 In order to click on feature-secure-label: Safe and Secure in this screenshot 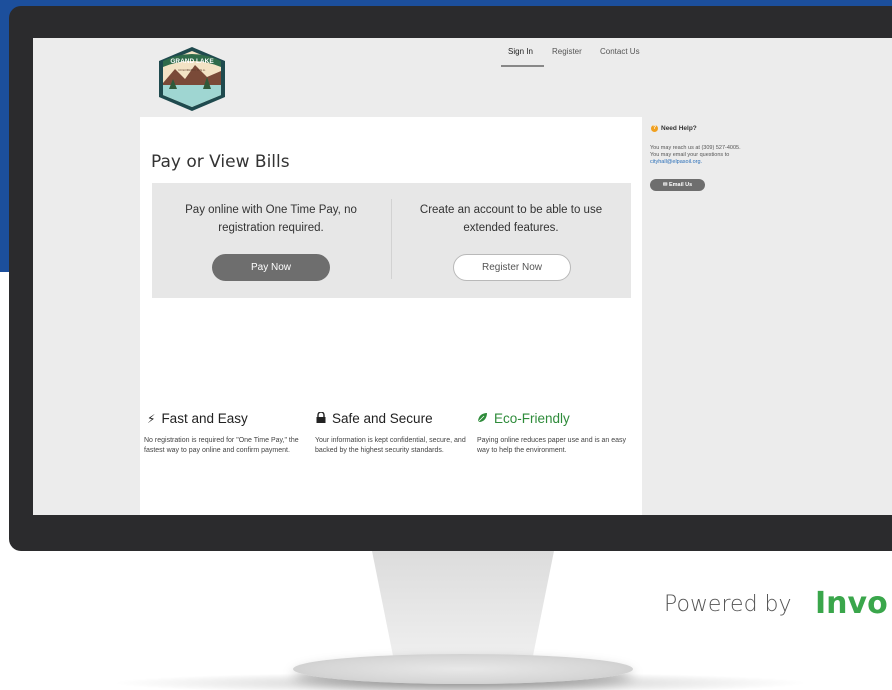, I will do `click(382, 418)`.